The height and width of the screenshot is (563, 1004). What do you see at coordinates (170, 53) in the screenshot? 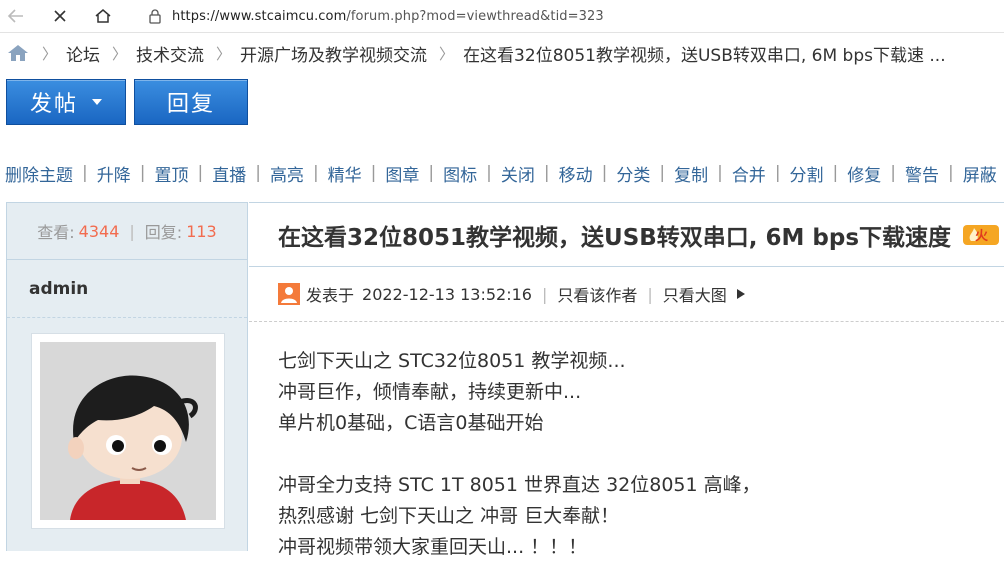
I see `breadcrumb-tech-exchange: 技术交流` at bounding box center [170, 53].